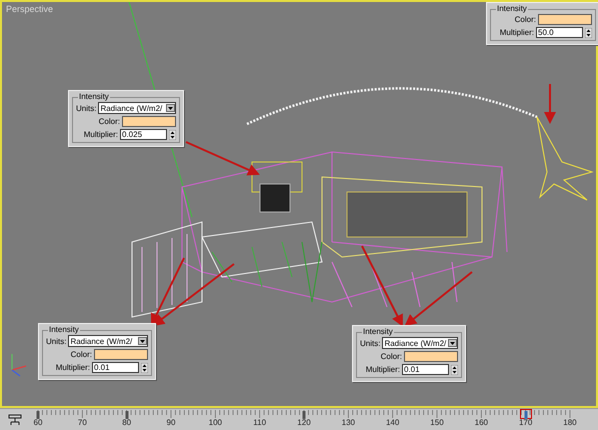 The width and height of the screenshot is (598, 430). What do you see at coordinates (393, 422) in the screenshot?
I see `frame-number: 140` at bounding box center [393, 422].